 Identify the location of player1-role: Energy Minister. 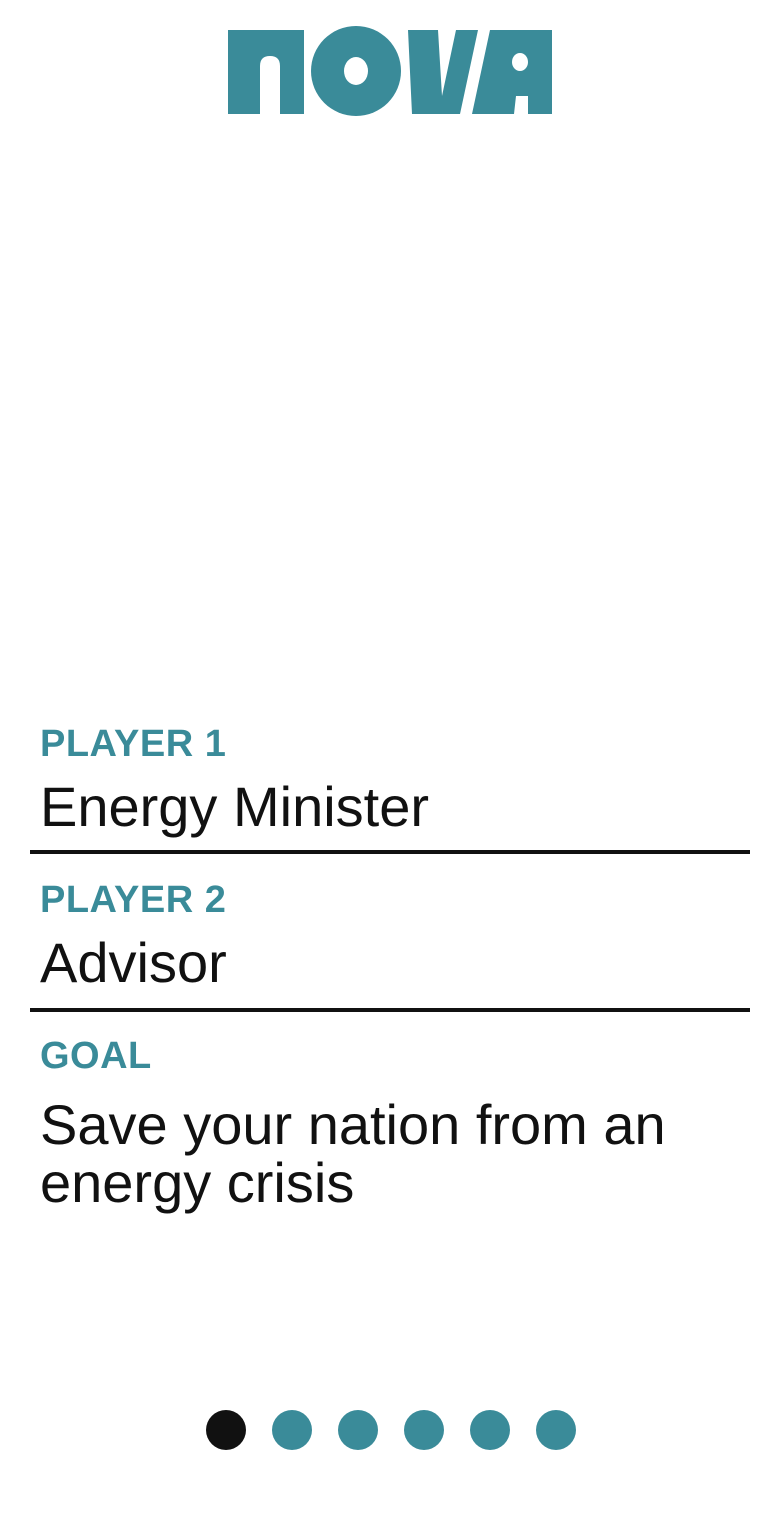
(235, 806).